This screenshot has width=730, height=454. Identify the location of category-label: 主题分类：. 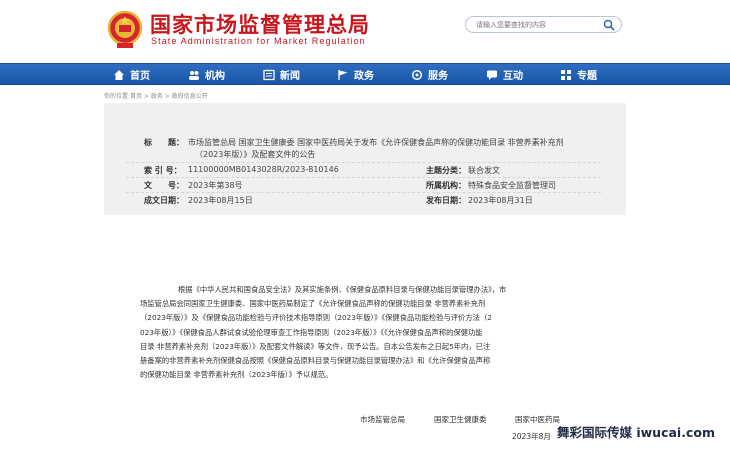
(446, 170).